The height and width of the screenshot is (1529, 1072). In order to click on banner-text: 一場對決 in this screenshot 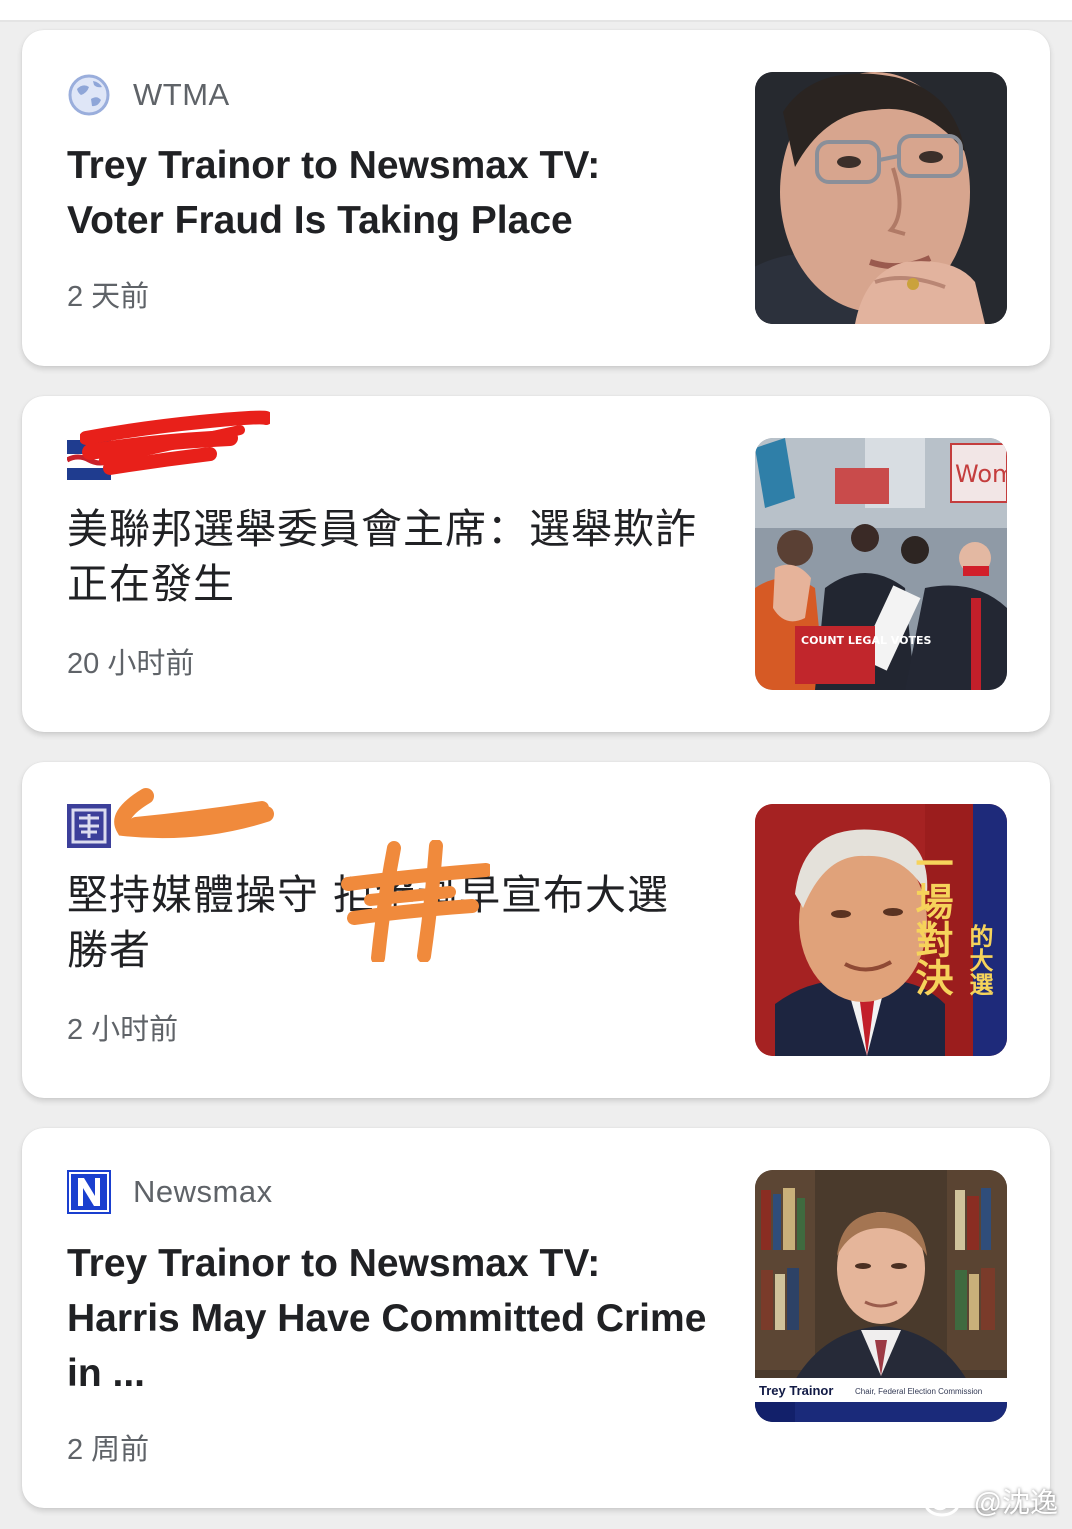, I will do `click(931, 920)`.